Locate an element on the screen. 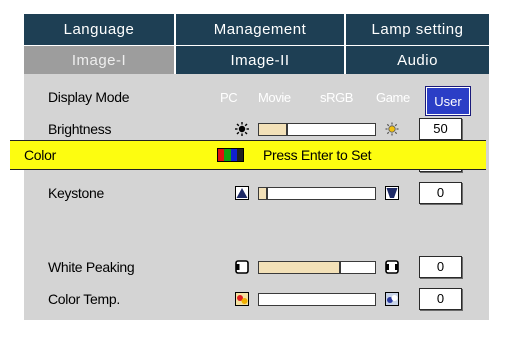 This screenshot has width=507, height=340. sun-light-icon is located at coordinates (392, 129).